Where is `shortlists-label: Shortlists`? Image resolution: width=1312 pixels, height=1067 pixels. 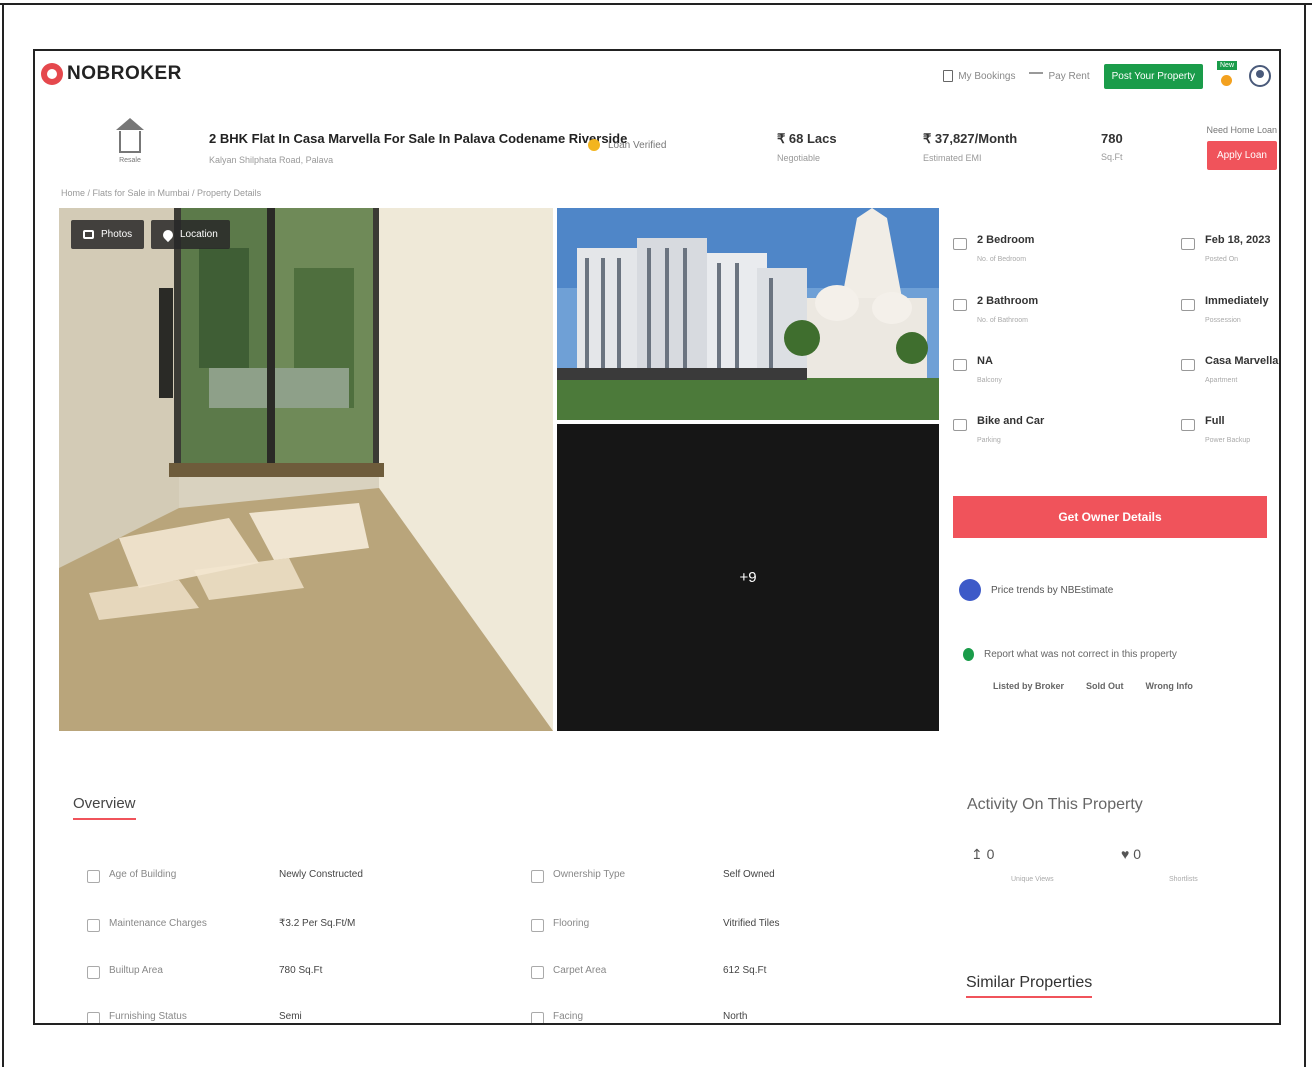
shortlists-label: Shortlists is located at coordinates (1183, 879).